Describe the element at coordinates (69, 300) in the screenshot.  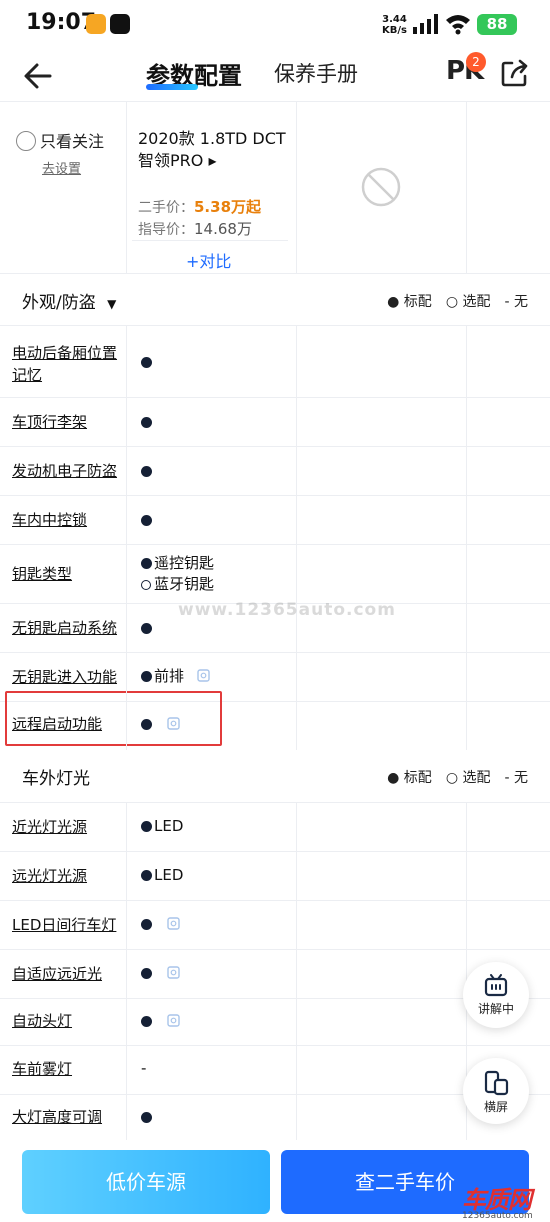
I see `section-title: 外观/防盗 ▼` at that location.